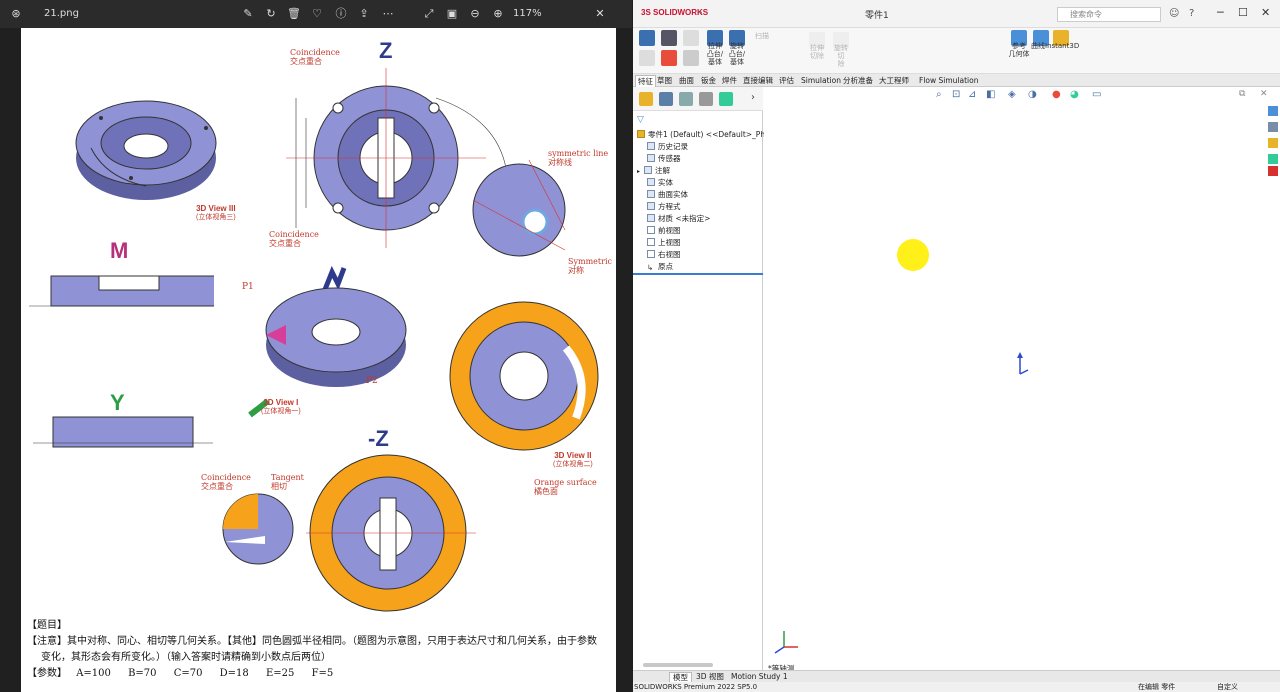  I want to click on minimize-icon: ─, so click(1220, 12).